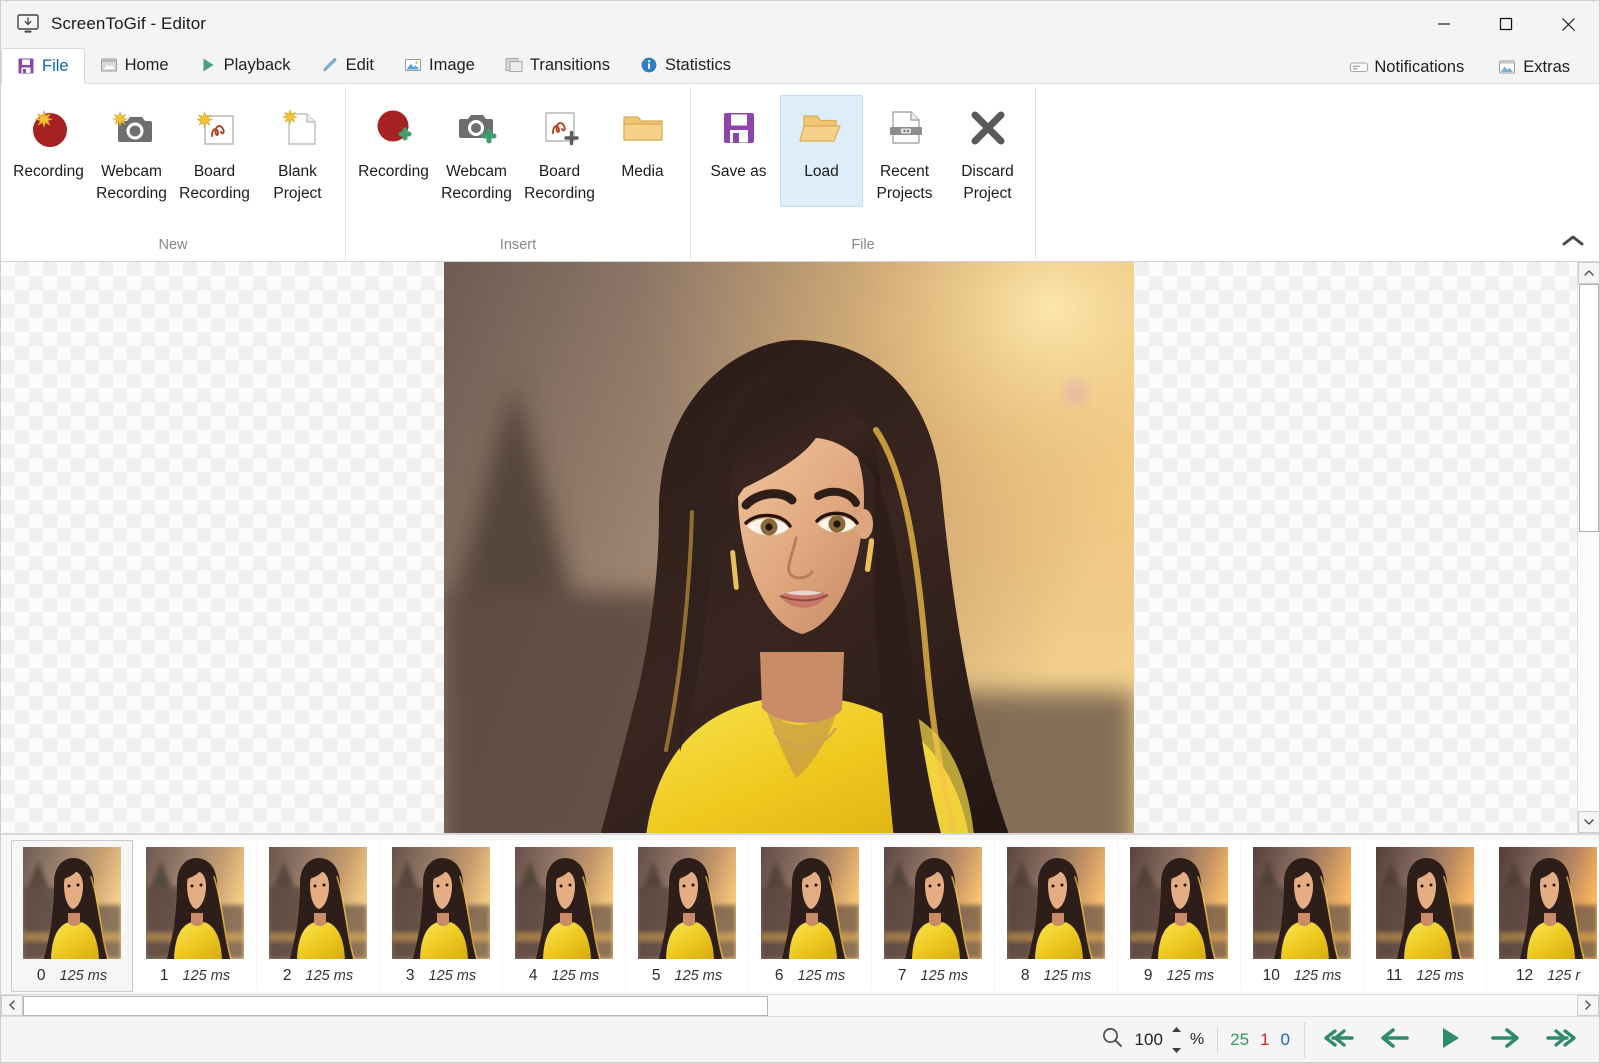 The width and height of the screenshot is (1600, 1063). I want to click on frame-card: 10 125 ms, so click(1302, 916).